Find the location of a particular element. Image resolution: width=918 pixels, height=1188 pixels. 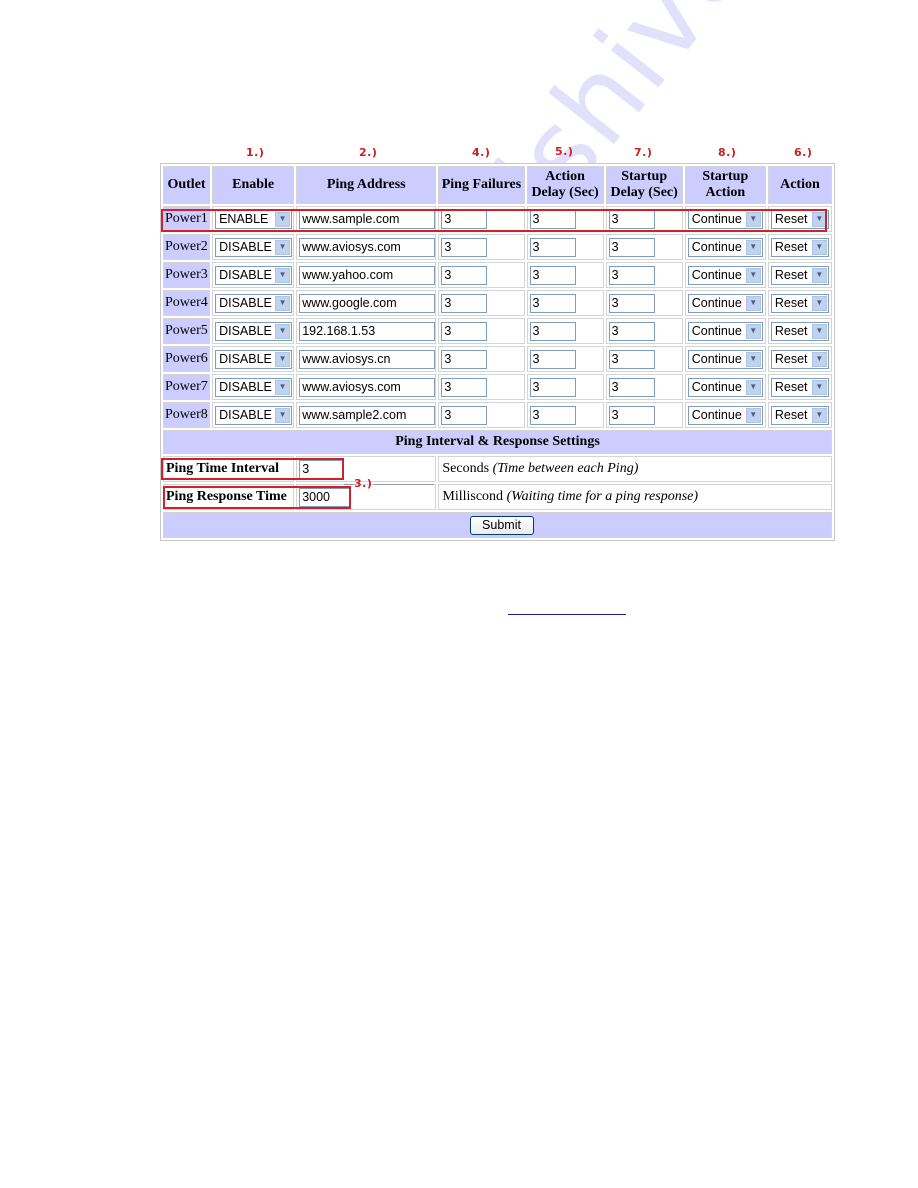

startup-action-cell: Continue ▼ is located at coordinates (725, 415).